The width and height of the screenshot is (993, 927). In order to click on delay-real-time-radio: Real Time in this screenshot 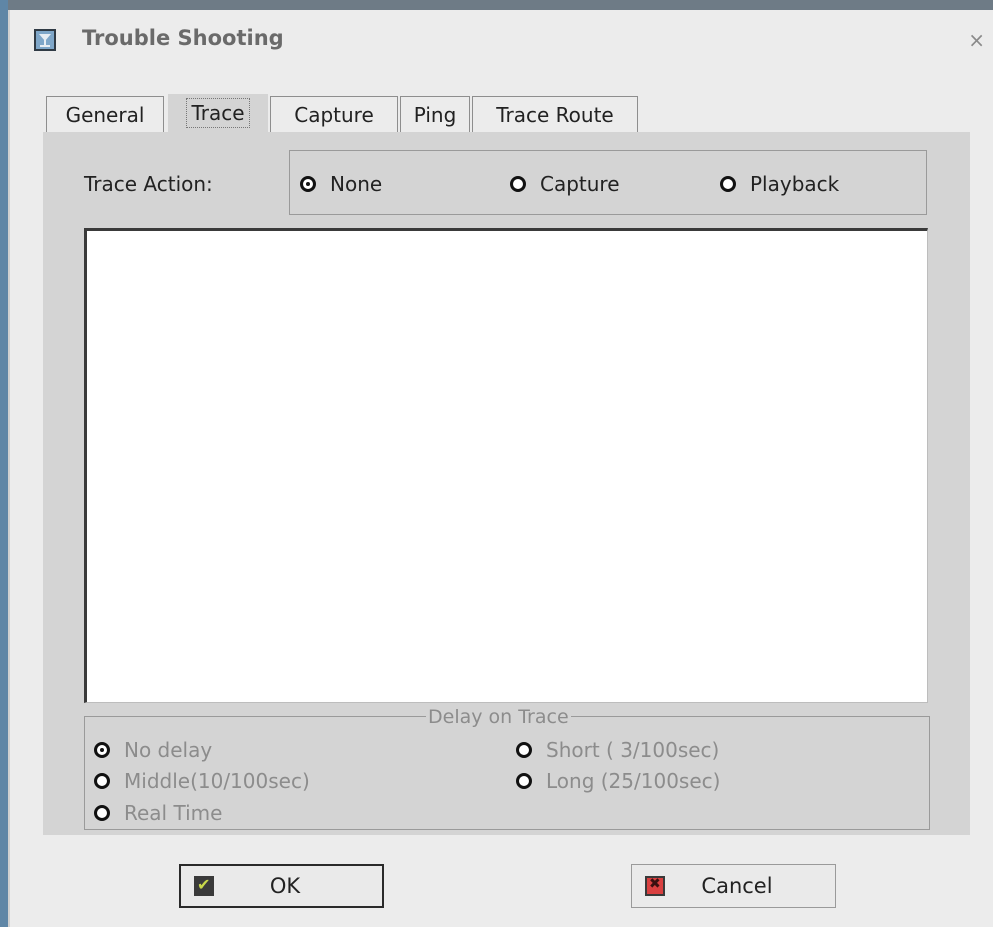, I will do `click(158, 813)`.